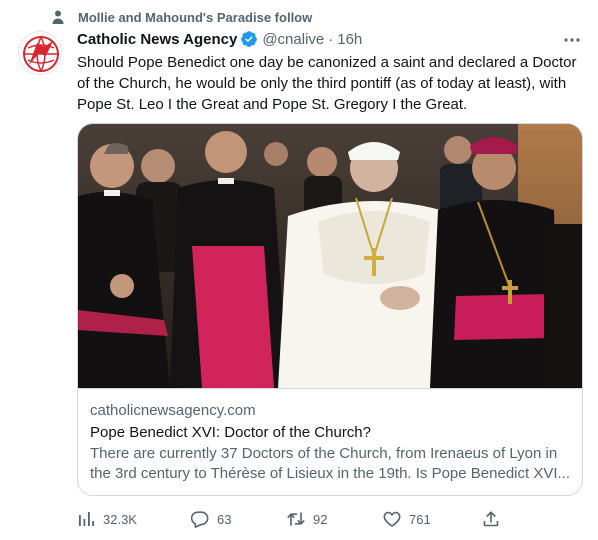 The width and height of the screenshot is (598, 540). I want to click on avatar, so click(40, 53).